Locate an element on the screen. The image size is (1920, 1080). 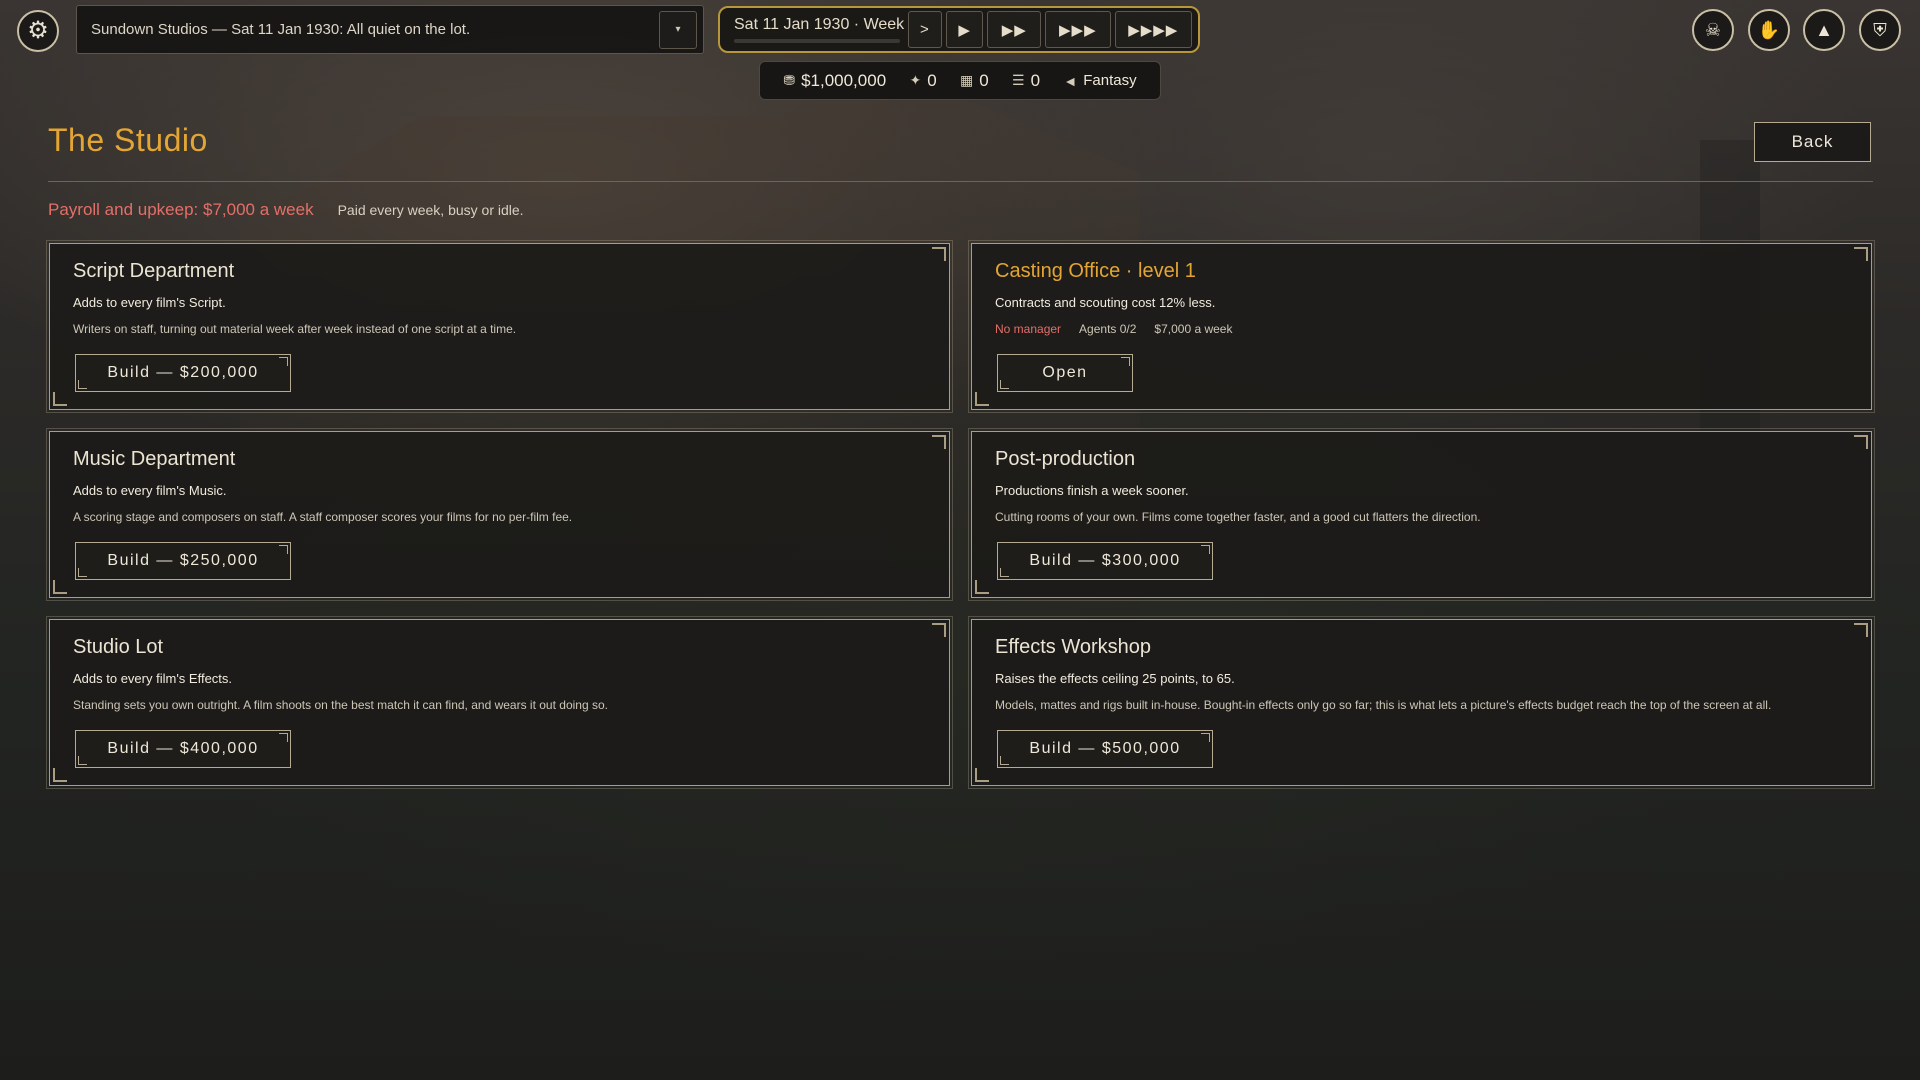
card-effect: Adds to every film's Effects. is located at coordinates (153, 678).